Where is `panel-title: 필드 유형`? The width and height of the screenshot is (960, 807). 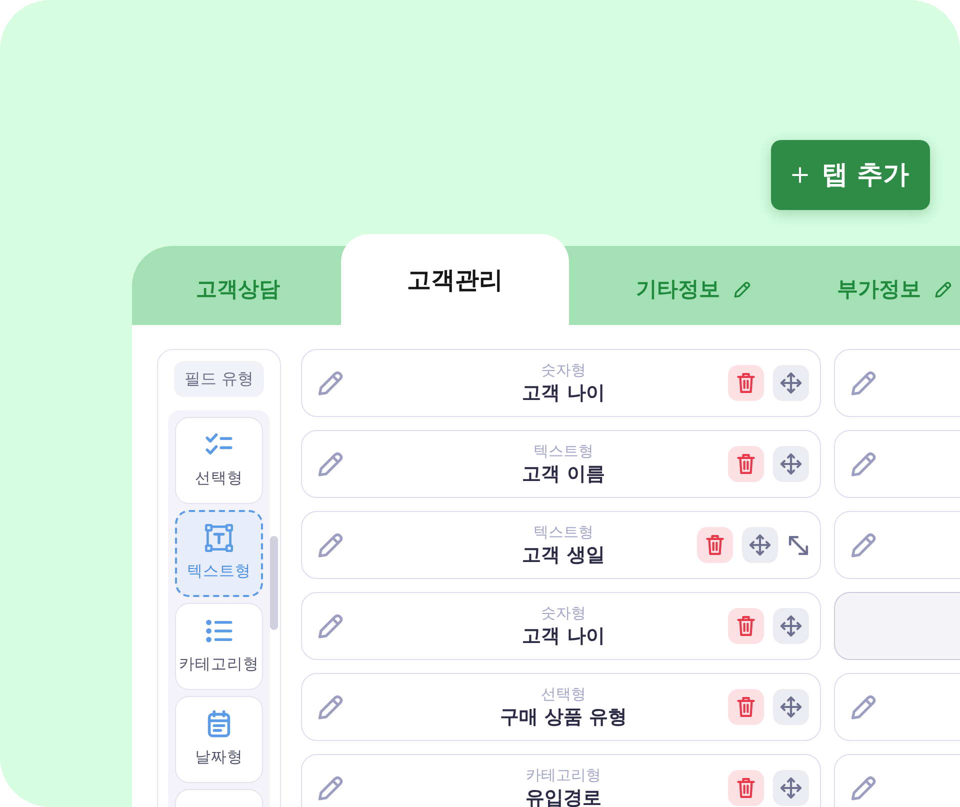 panel-title: 필드 유형 is located at coordinates (219, 379).